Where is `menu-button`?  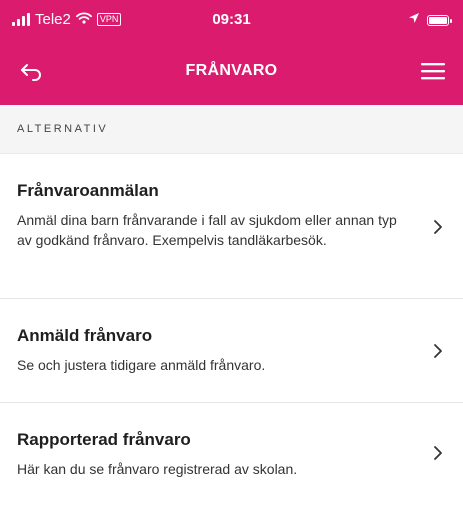
menu-button is located at coordinates (433, 71).